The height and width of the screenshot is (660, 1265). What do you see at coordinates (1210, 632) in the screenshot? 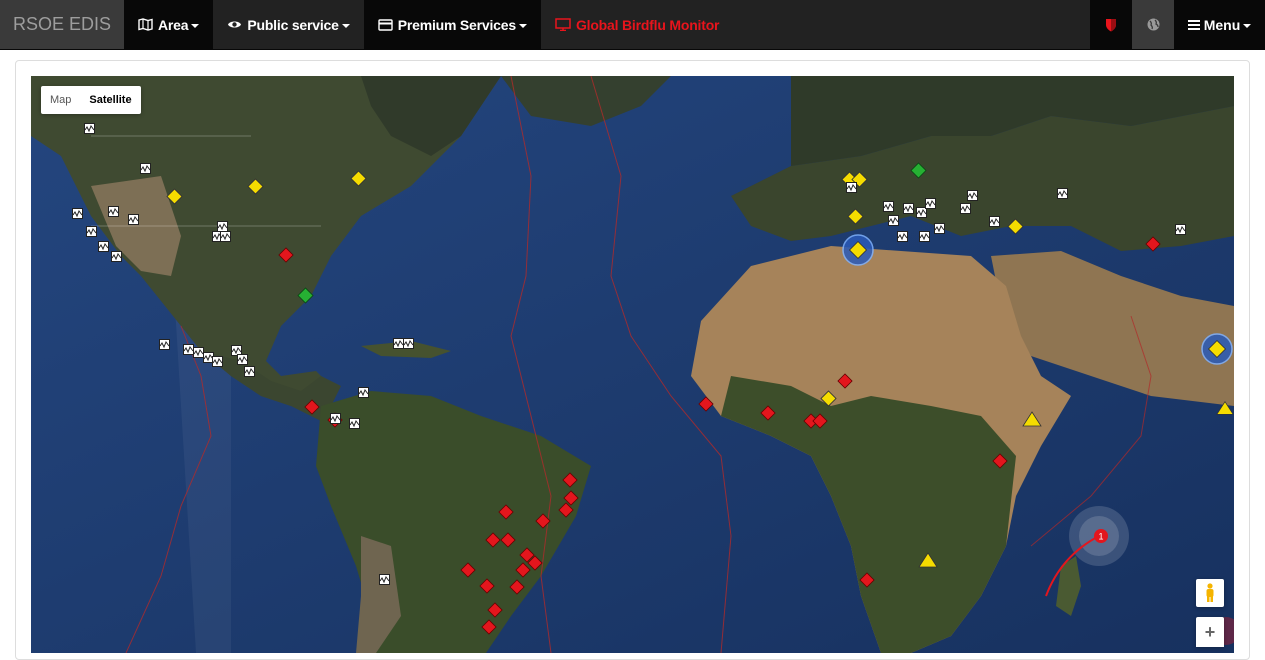
I see `zoom-in-button: +` at bounding box center [1210, 632].